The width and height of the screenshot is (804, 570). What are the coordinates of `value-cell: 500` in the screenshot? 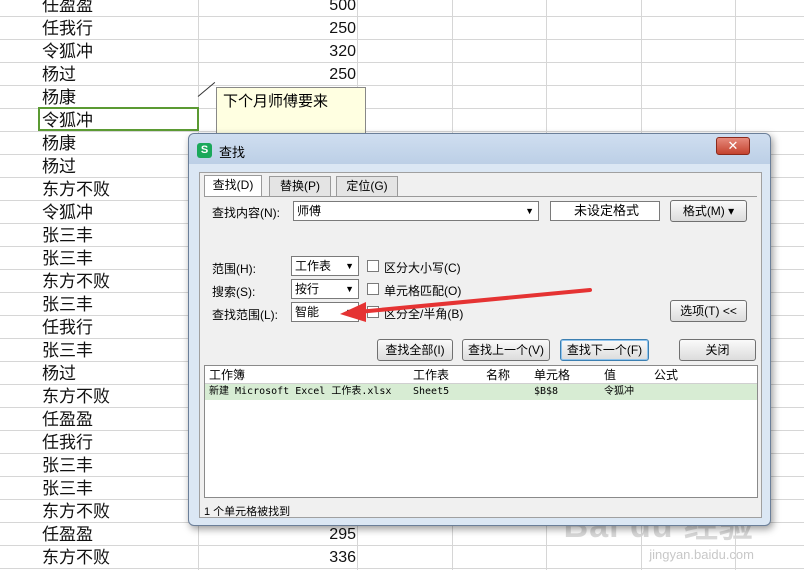 It's located at (278, 8).